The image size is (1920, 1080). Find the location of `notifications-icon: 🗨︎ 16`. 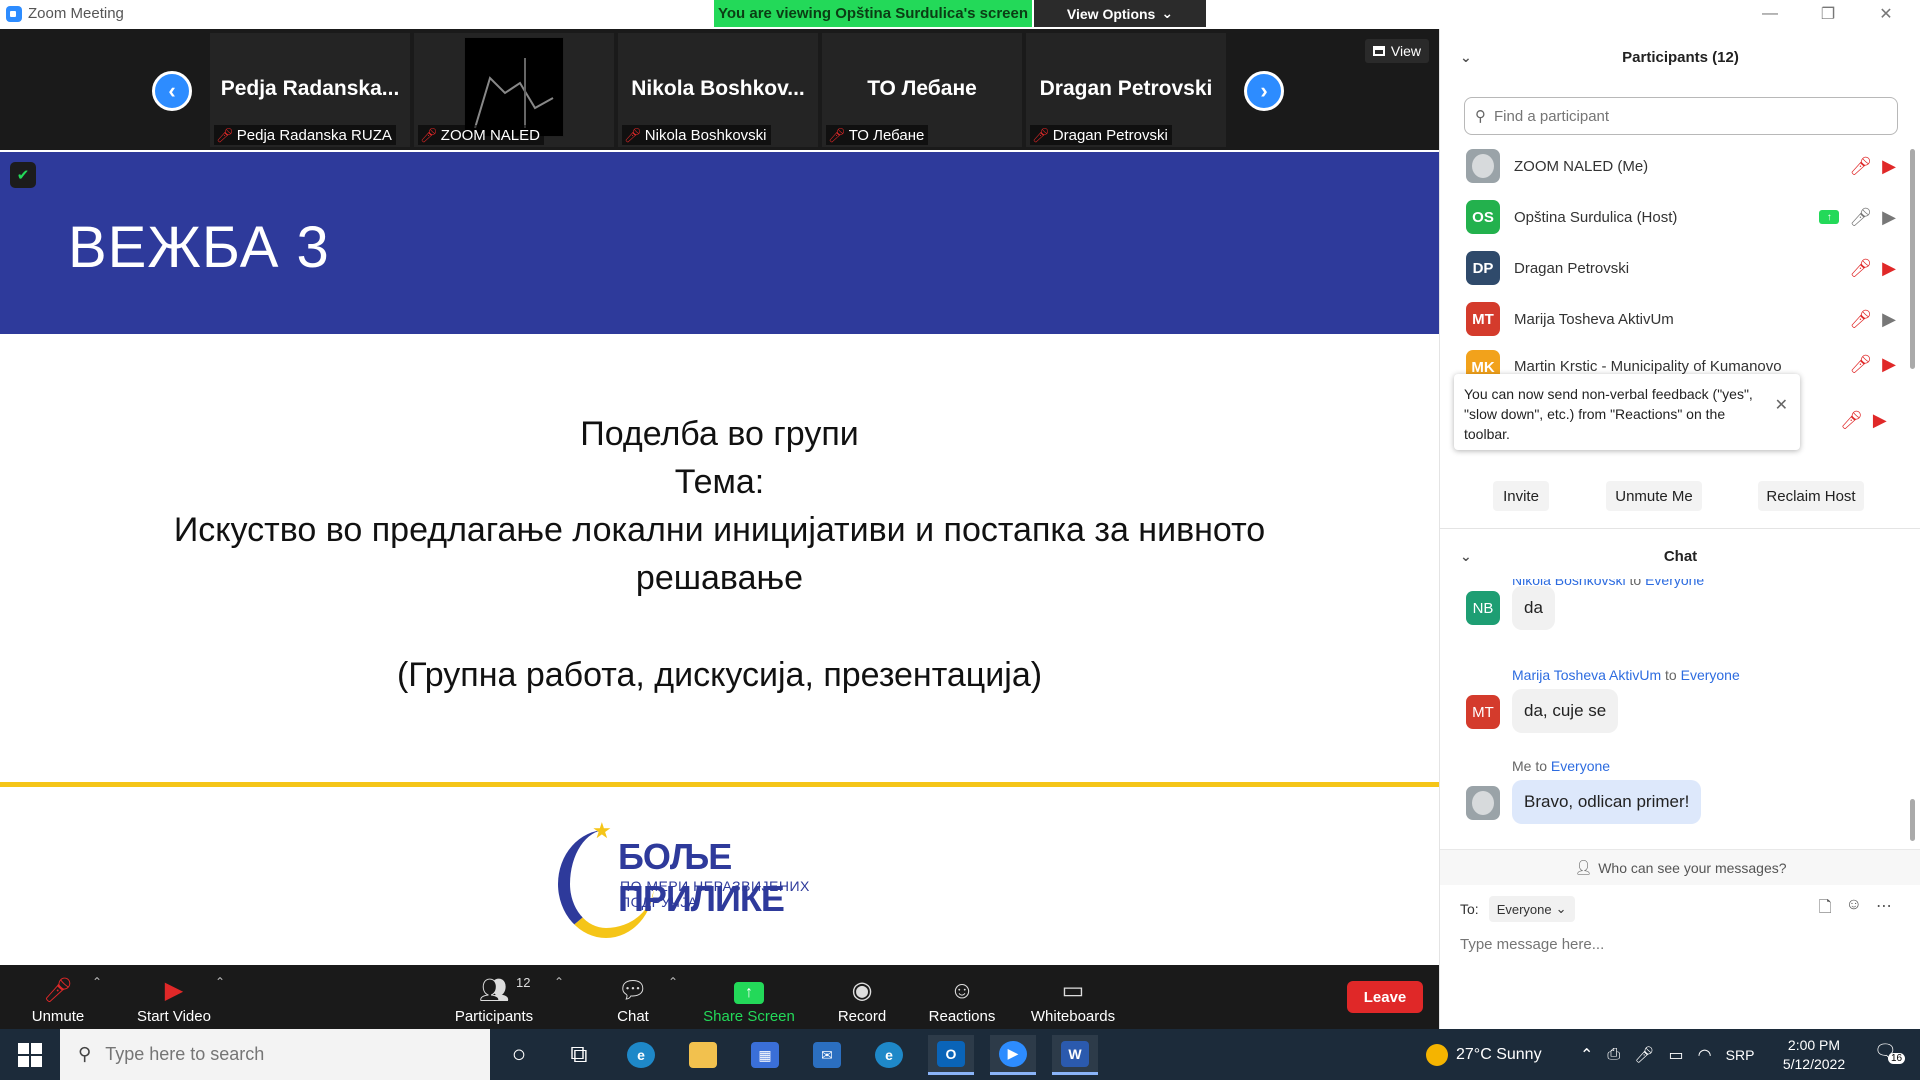

notifications-icon: 🗨︎ 16 is located at coordinates (1890, 1054).